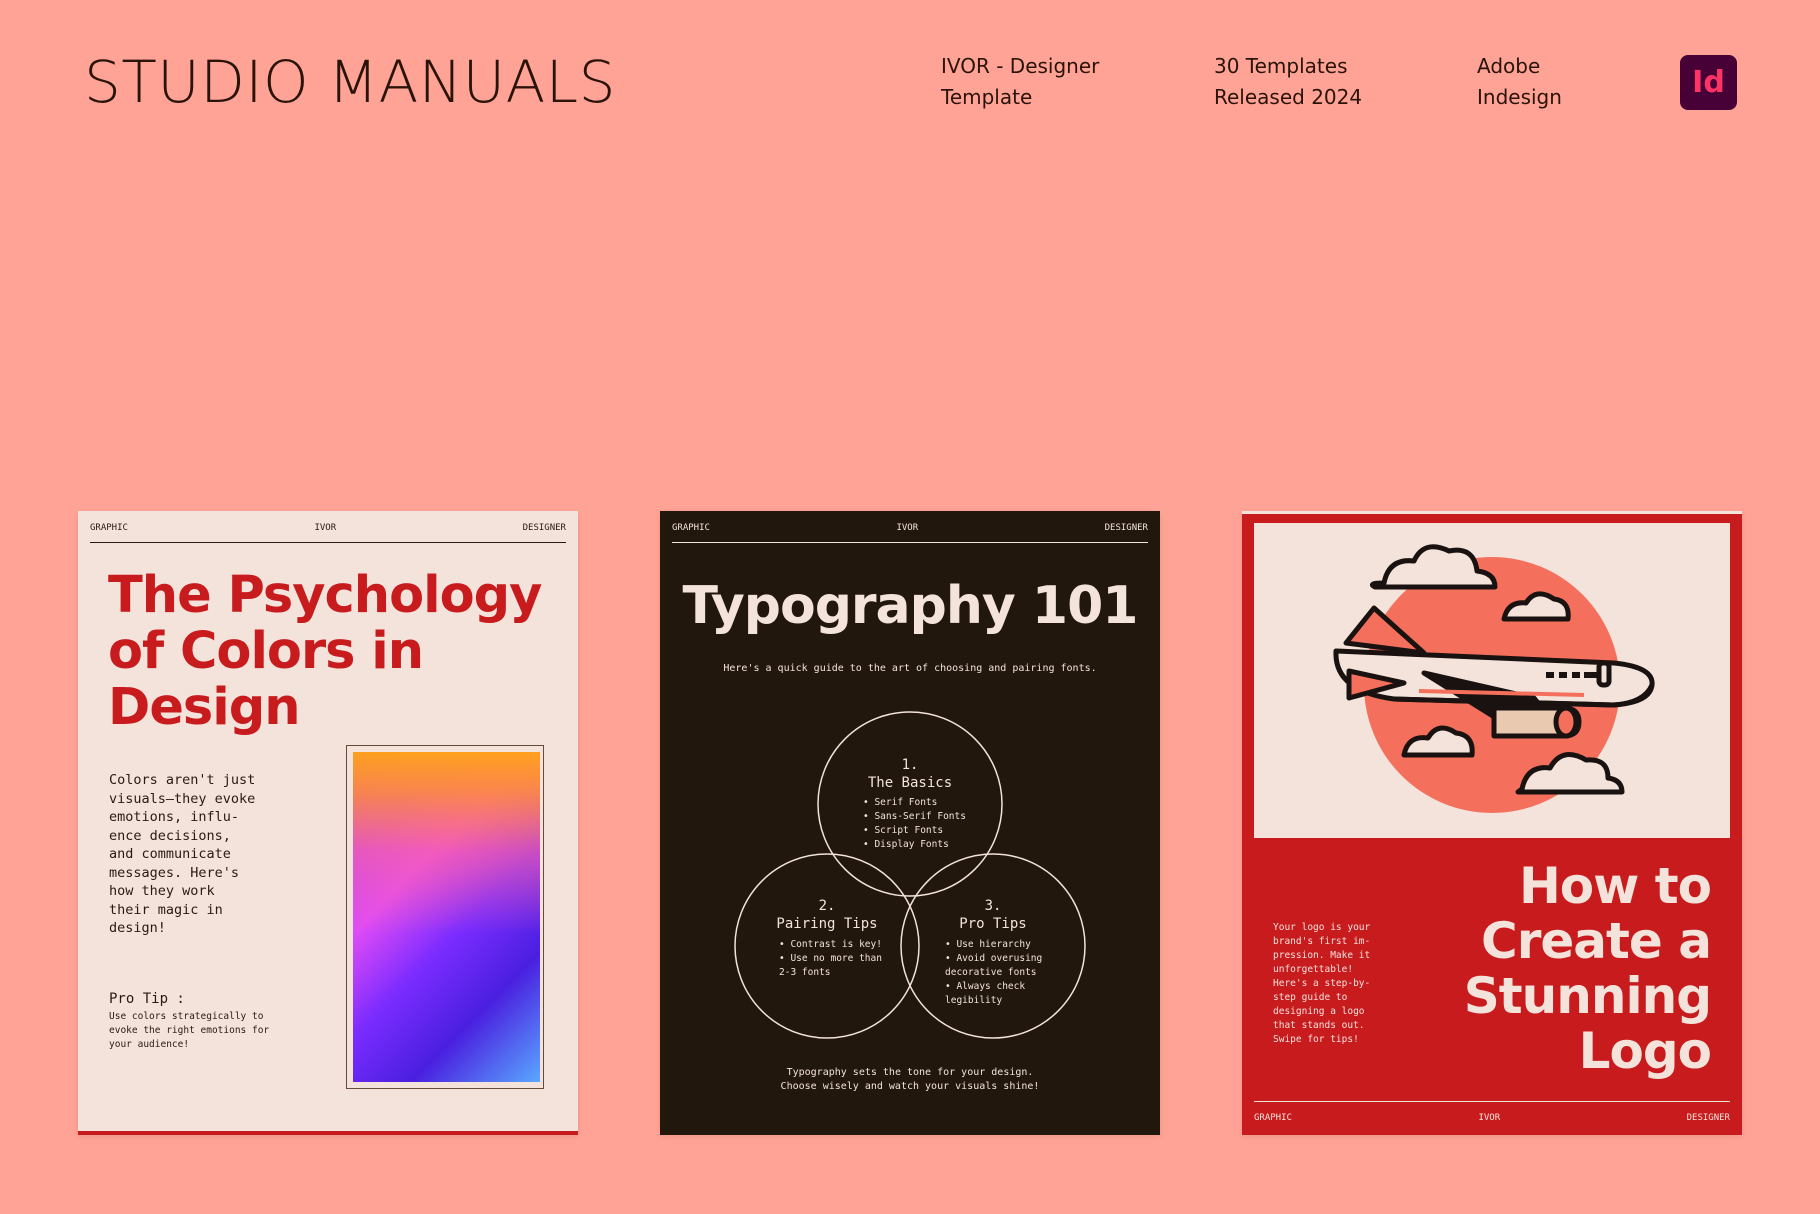 The image size is (1820, 1214). What do you see at coordinates (993, 915) in the screenshot?
I see `circle3-heading: 3. Pro Tips` at bounding box center [993, 915].